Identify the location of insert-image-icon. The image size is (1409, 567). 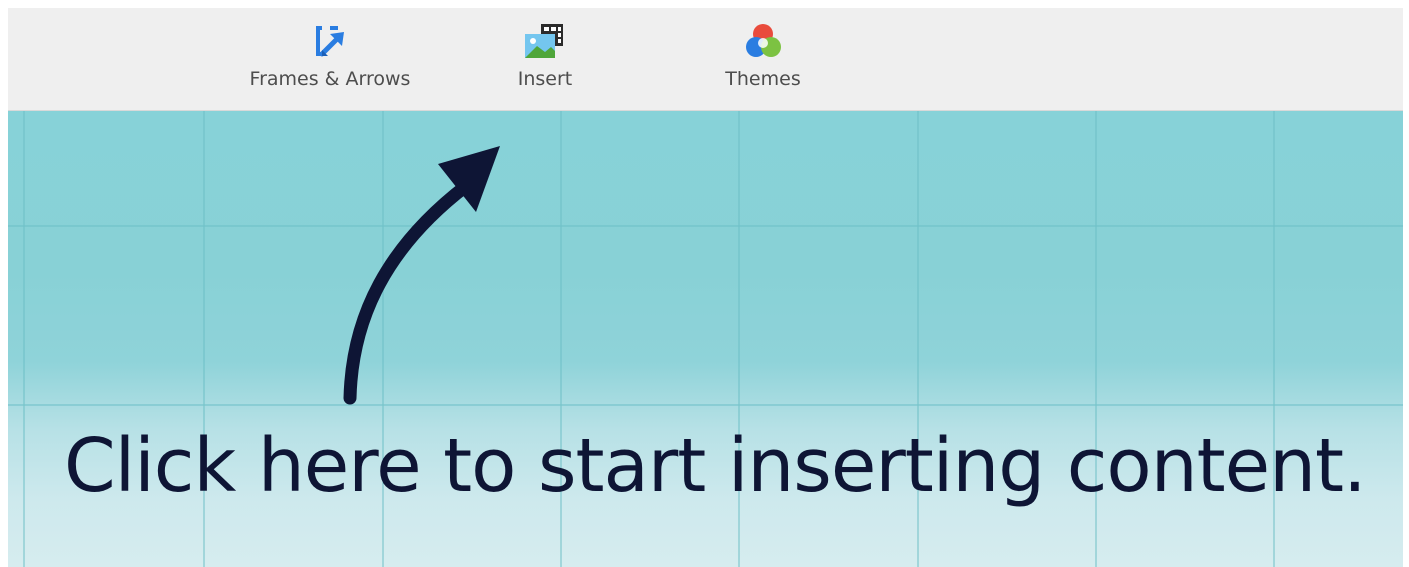
(544, 41).